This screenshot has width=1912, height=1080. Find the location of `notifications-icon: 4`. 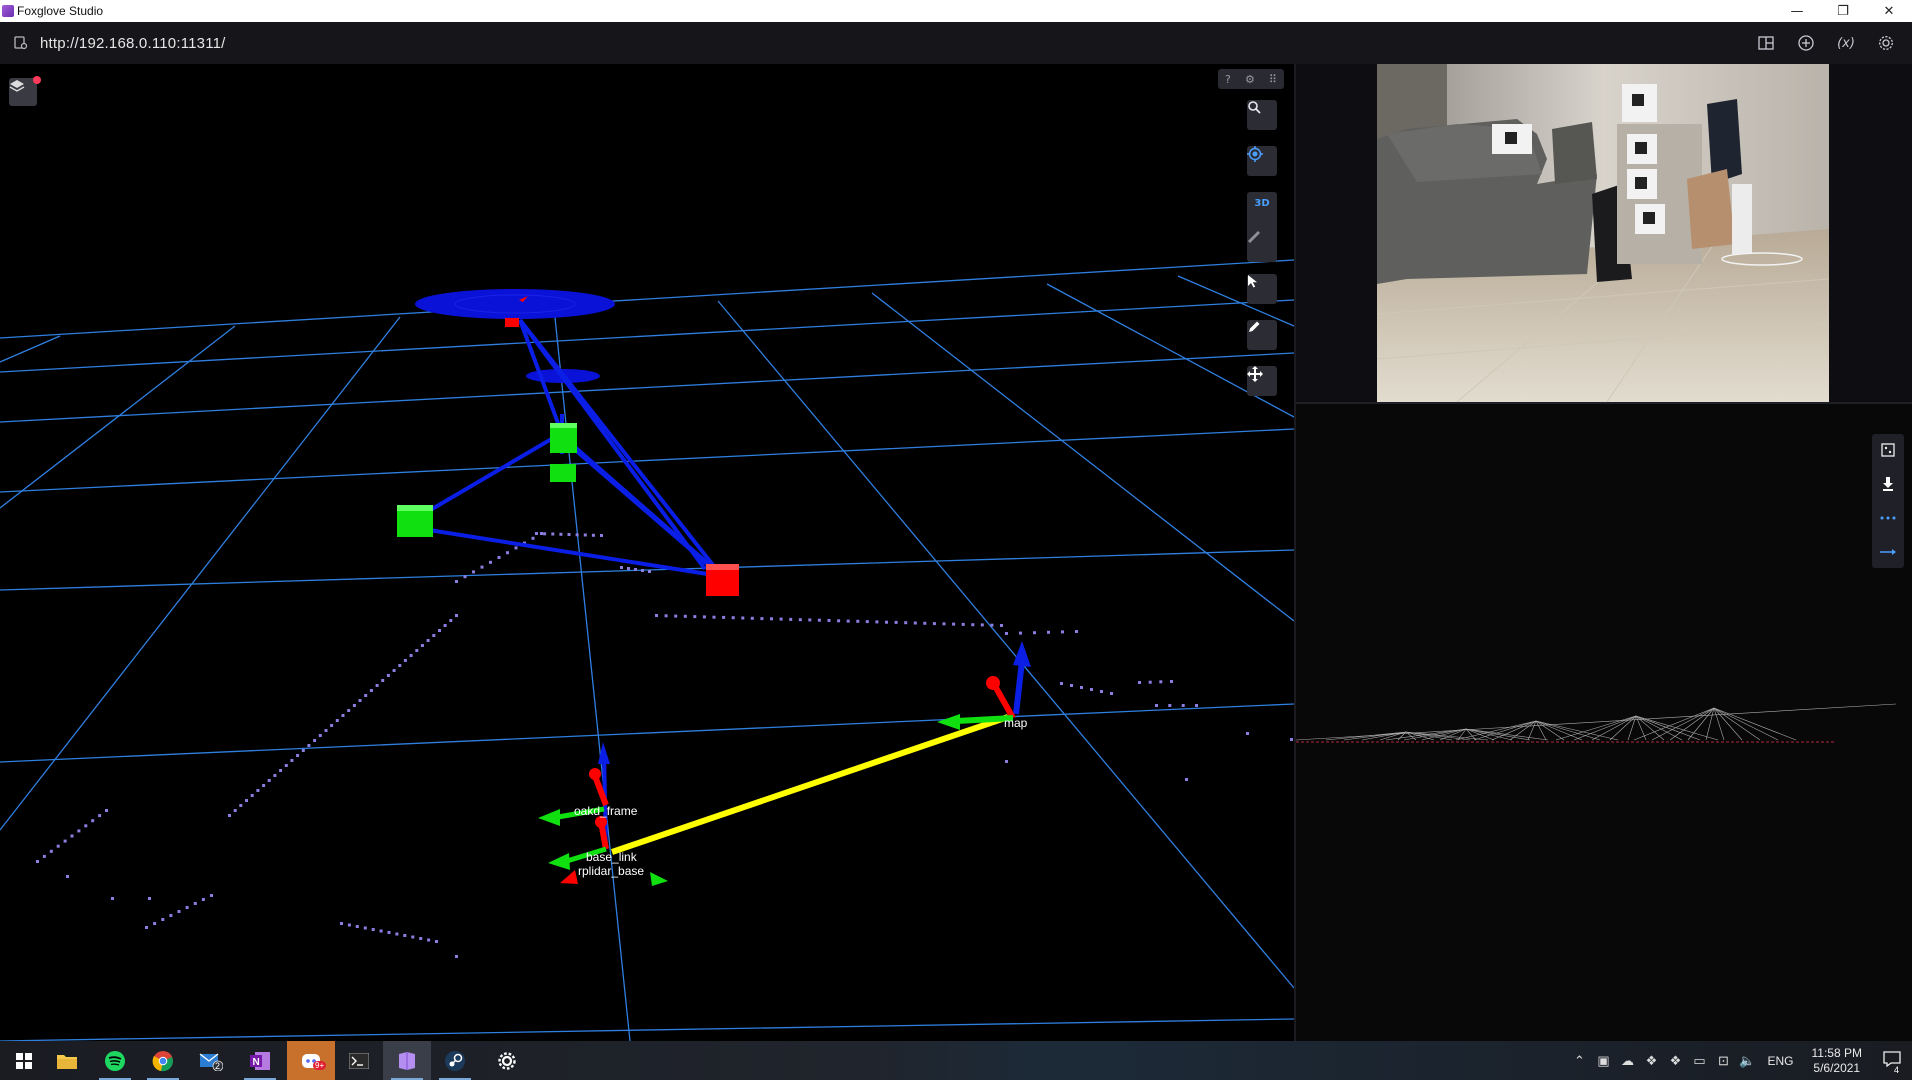

notifications-icon: 4 is located at coordinates (1892, 1063).